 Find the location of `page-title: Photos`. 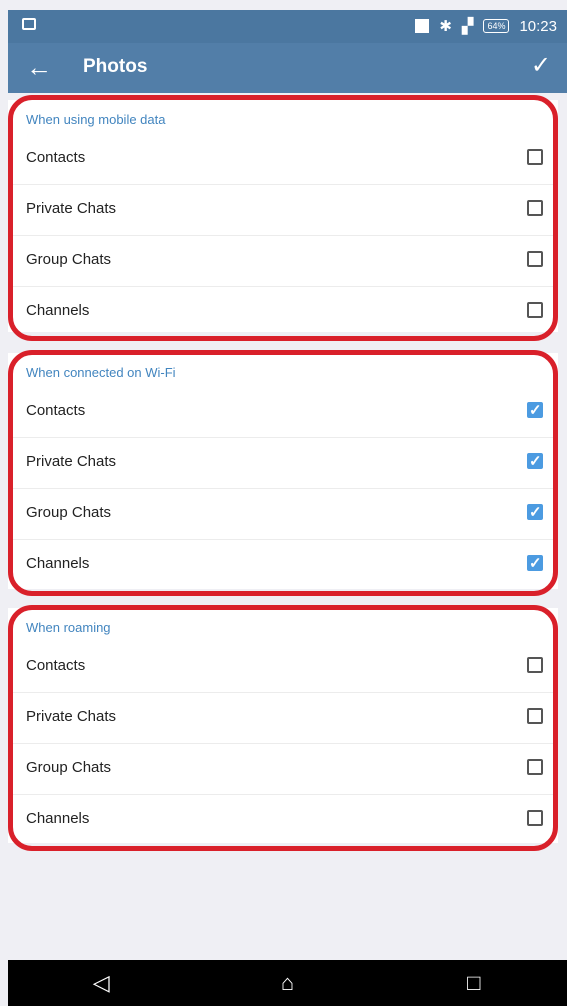

page-title: Photos is located at coordinates (115, 66).